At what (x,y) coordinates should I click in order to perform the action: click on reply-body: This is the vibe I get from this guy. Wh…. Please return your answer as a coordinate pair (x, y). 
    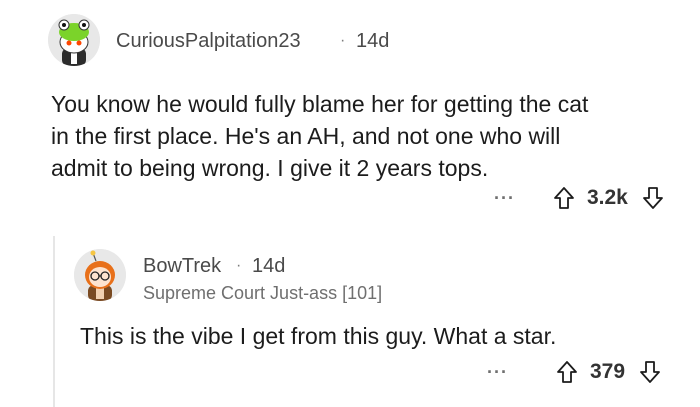
    Looking at the image, I should click on (318, 336).